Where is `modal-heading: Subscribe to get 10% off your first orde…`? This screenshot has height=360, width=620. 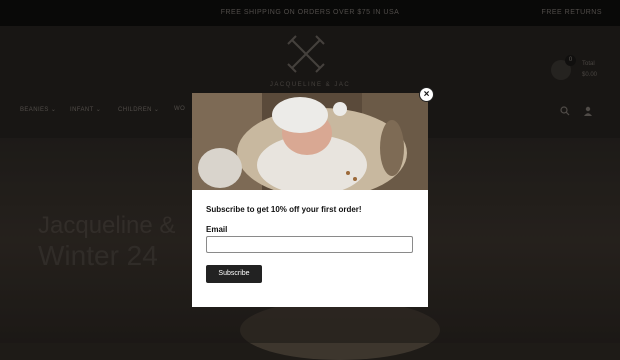 modal-heading: Subscribe to get 10% off your first orde… is located at coordinates (284, 209).